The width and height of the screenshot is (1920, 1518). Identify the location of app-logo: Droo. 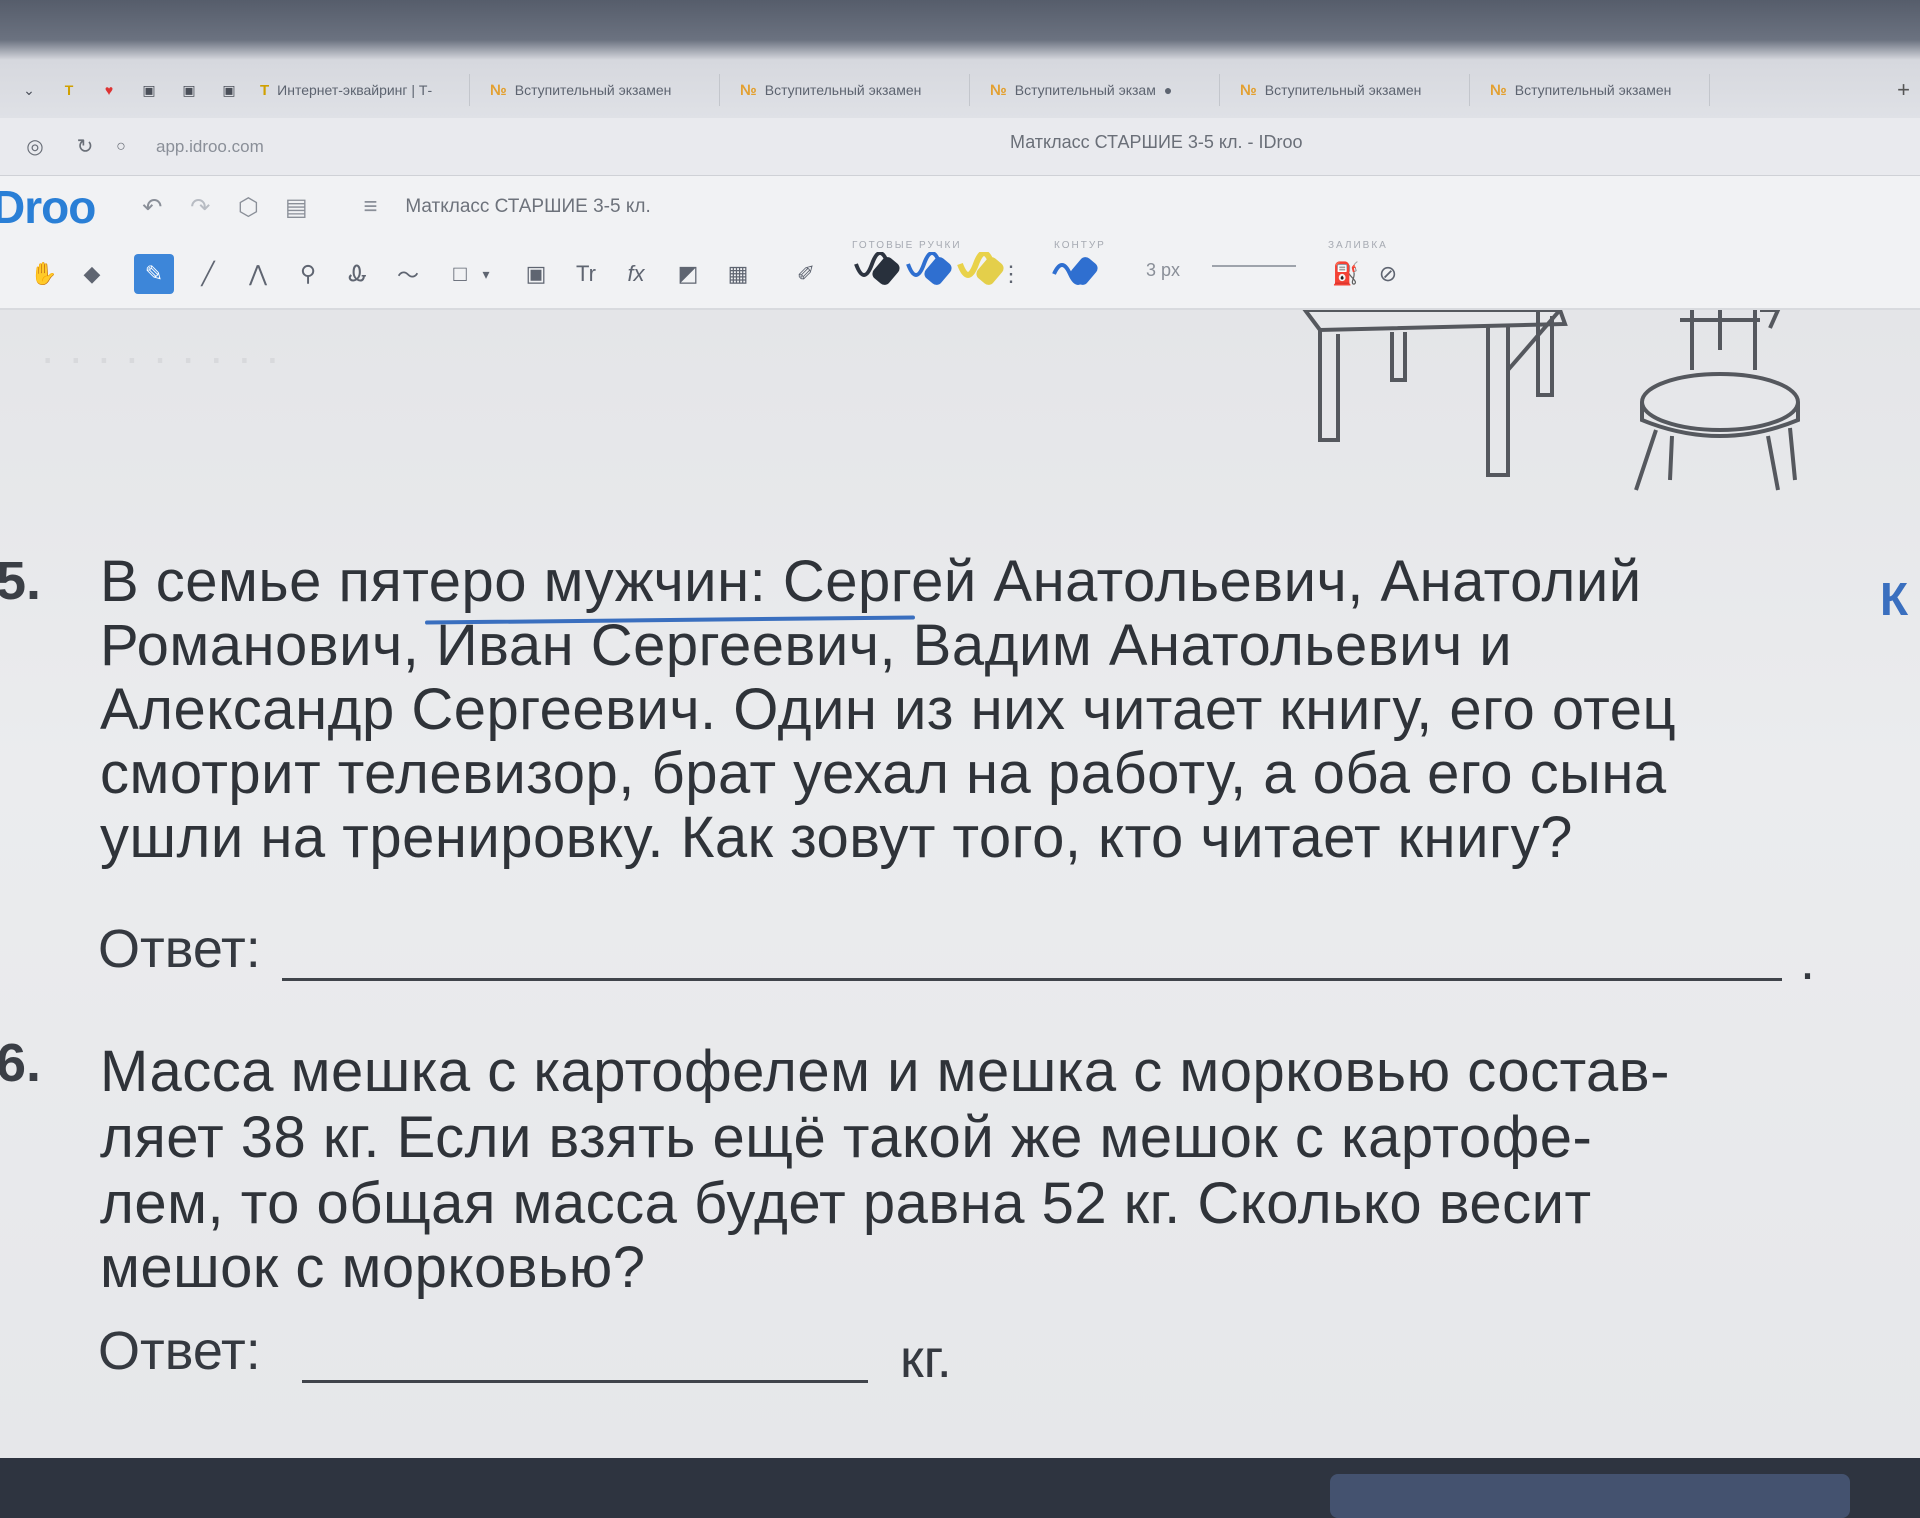
(48, 207).